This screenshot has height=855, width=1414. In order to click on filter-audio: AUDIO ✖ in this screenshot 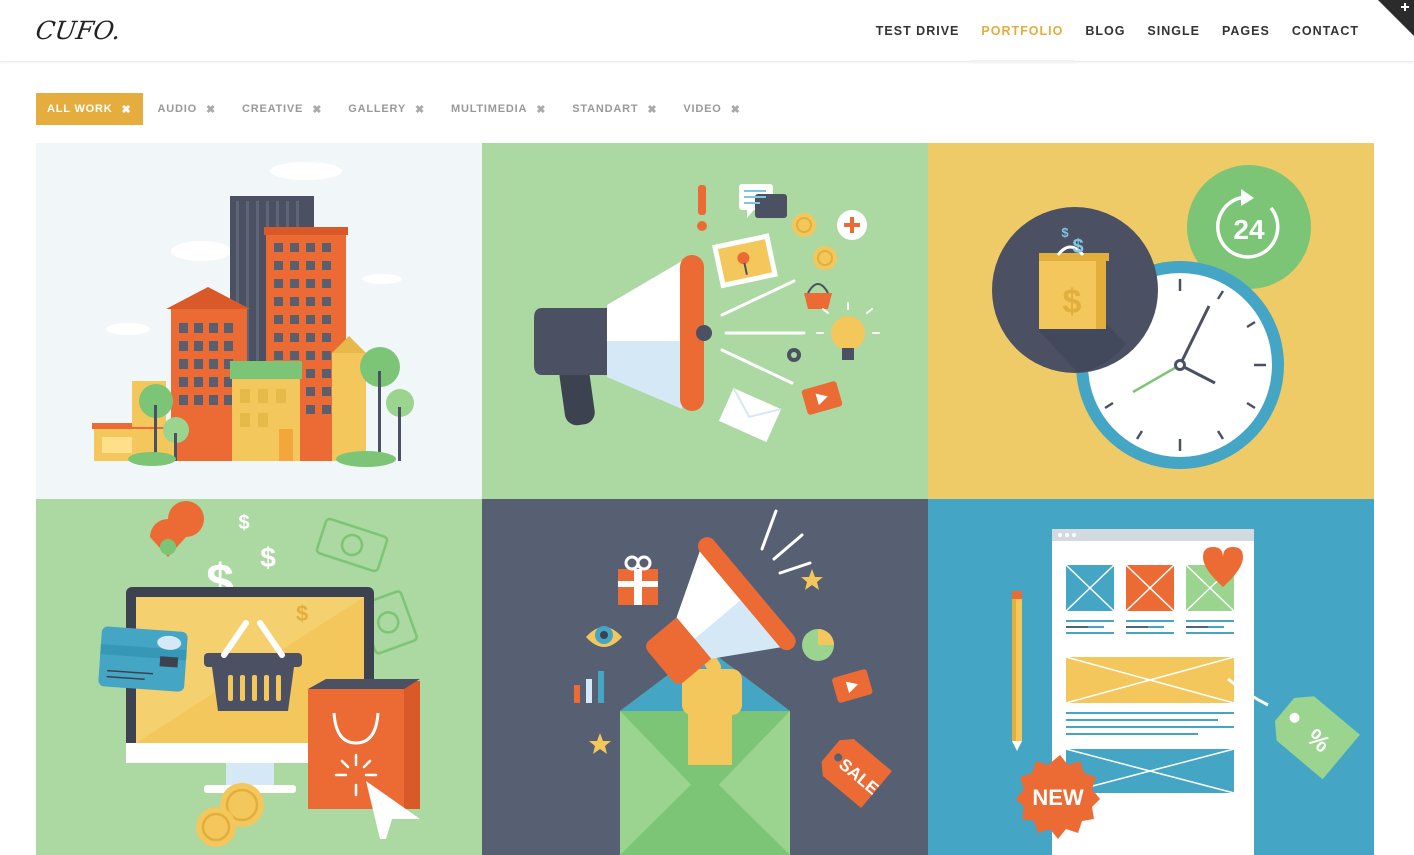, I will do `click(187, 109)`.